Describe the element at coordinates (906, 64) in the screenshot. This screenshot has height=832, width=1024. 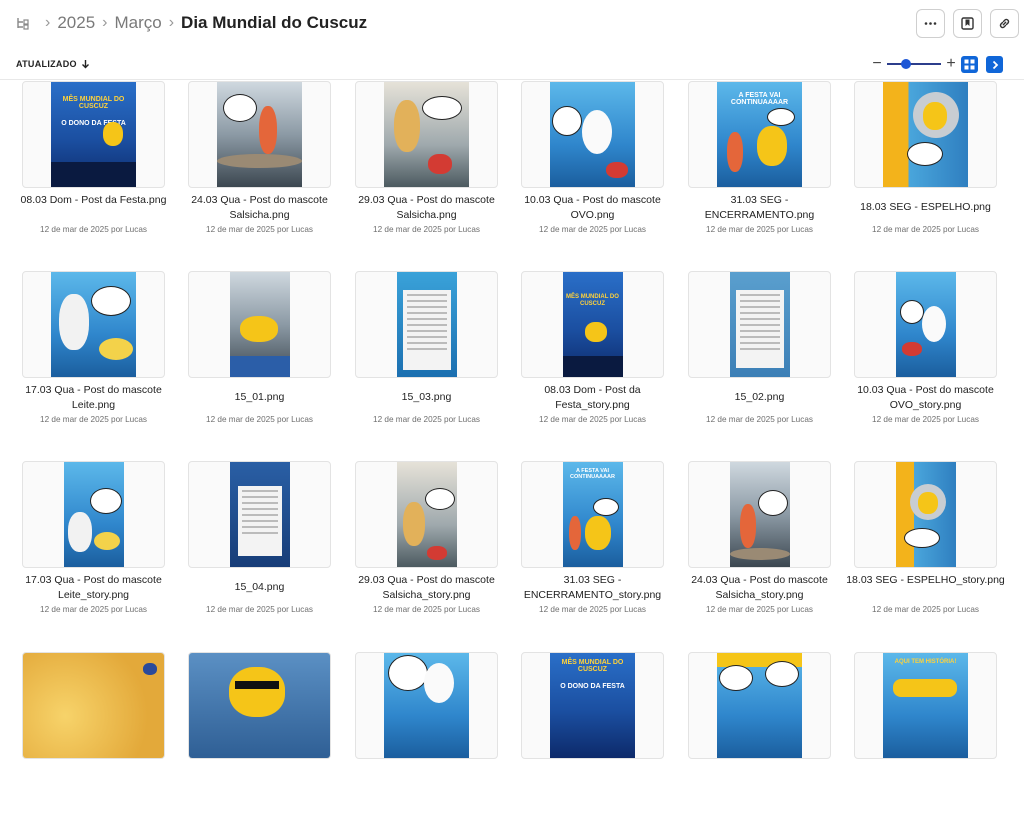
I see `zoom-slider-handle` at that location.